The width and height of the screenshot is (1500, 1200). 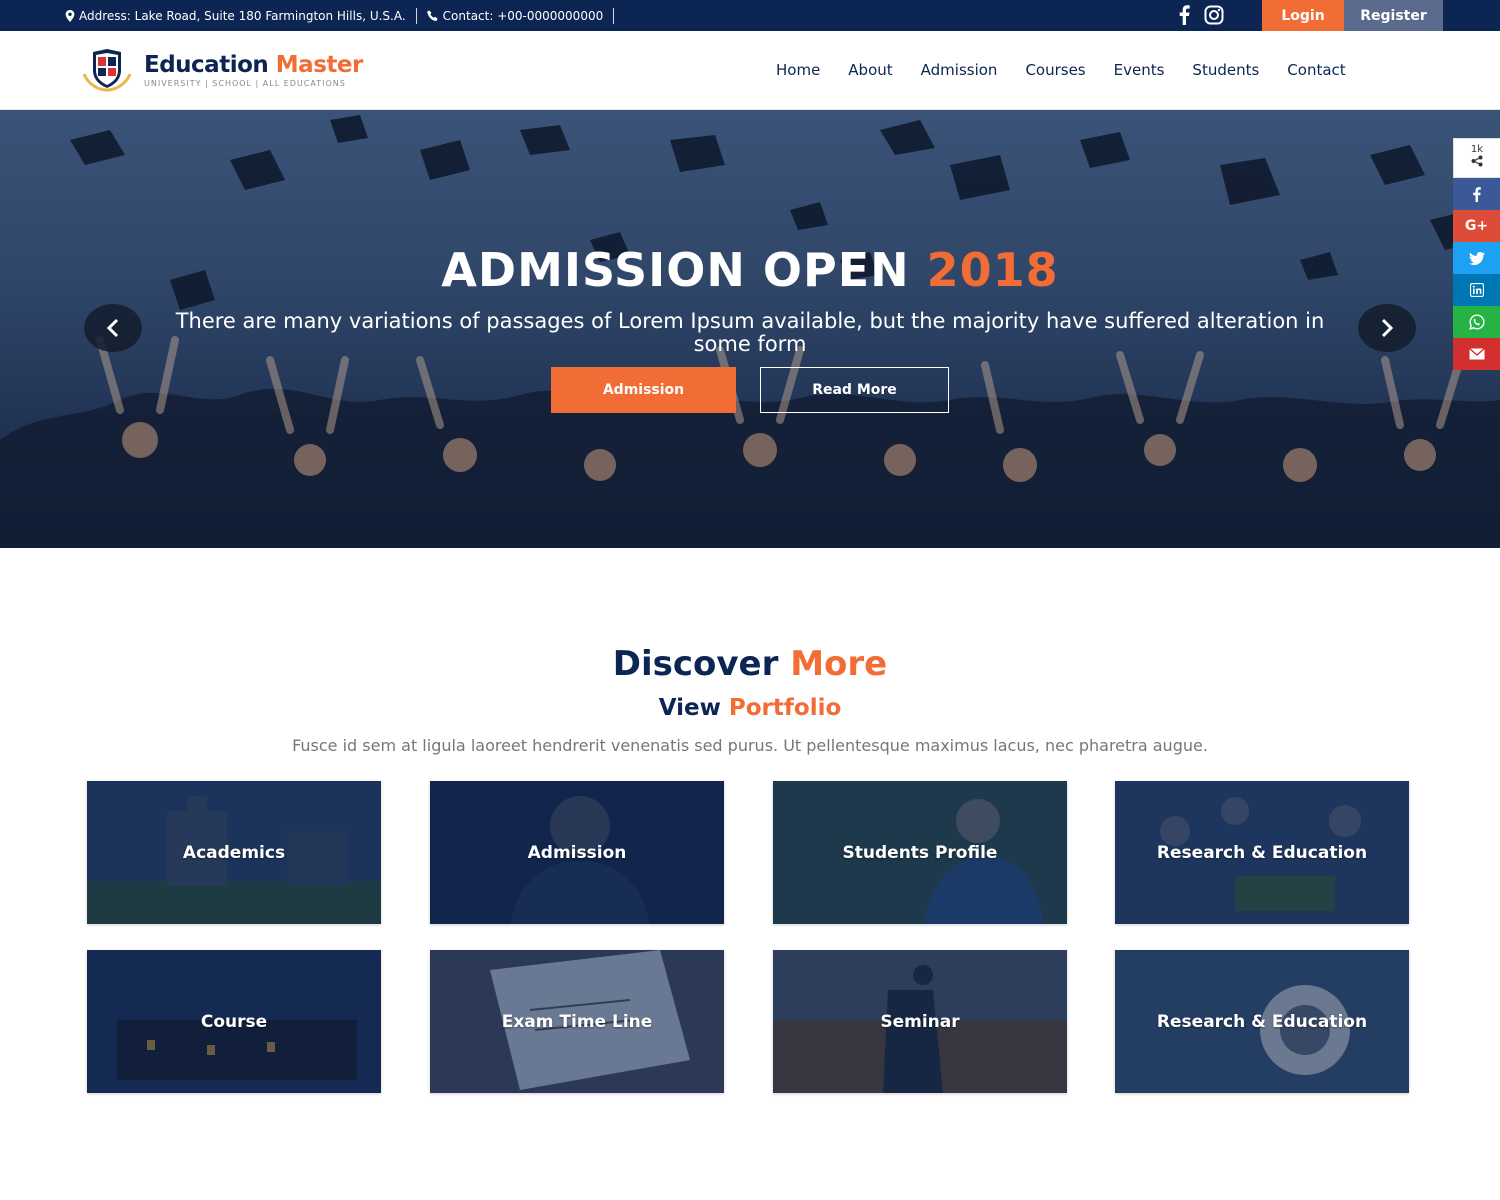 I want to click on nav-courses: Courses, so click(x=1055, y=70).